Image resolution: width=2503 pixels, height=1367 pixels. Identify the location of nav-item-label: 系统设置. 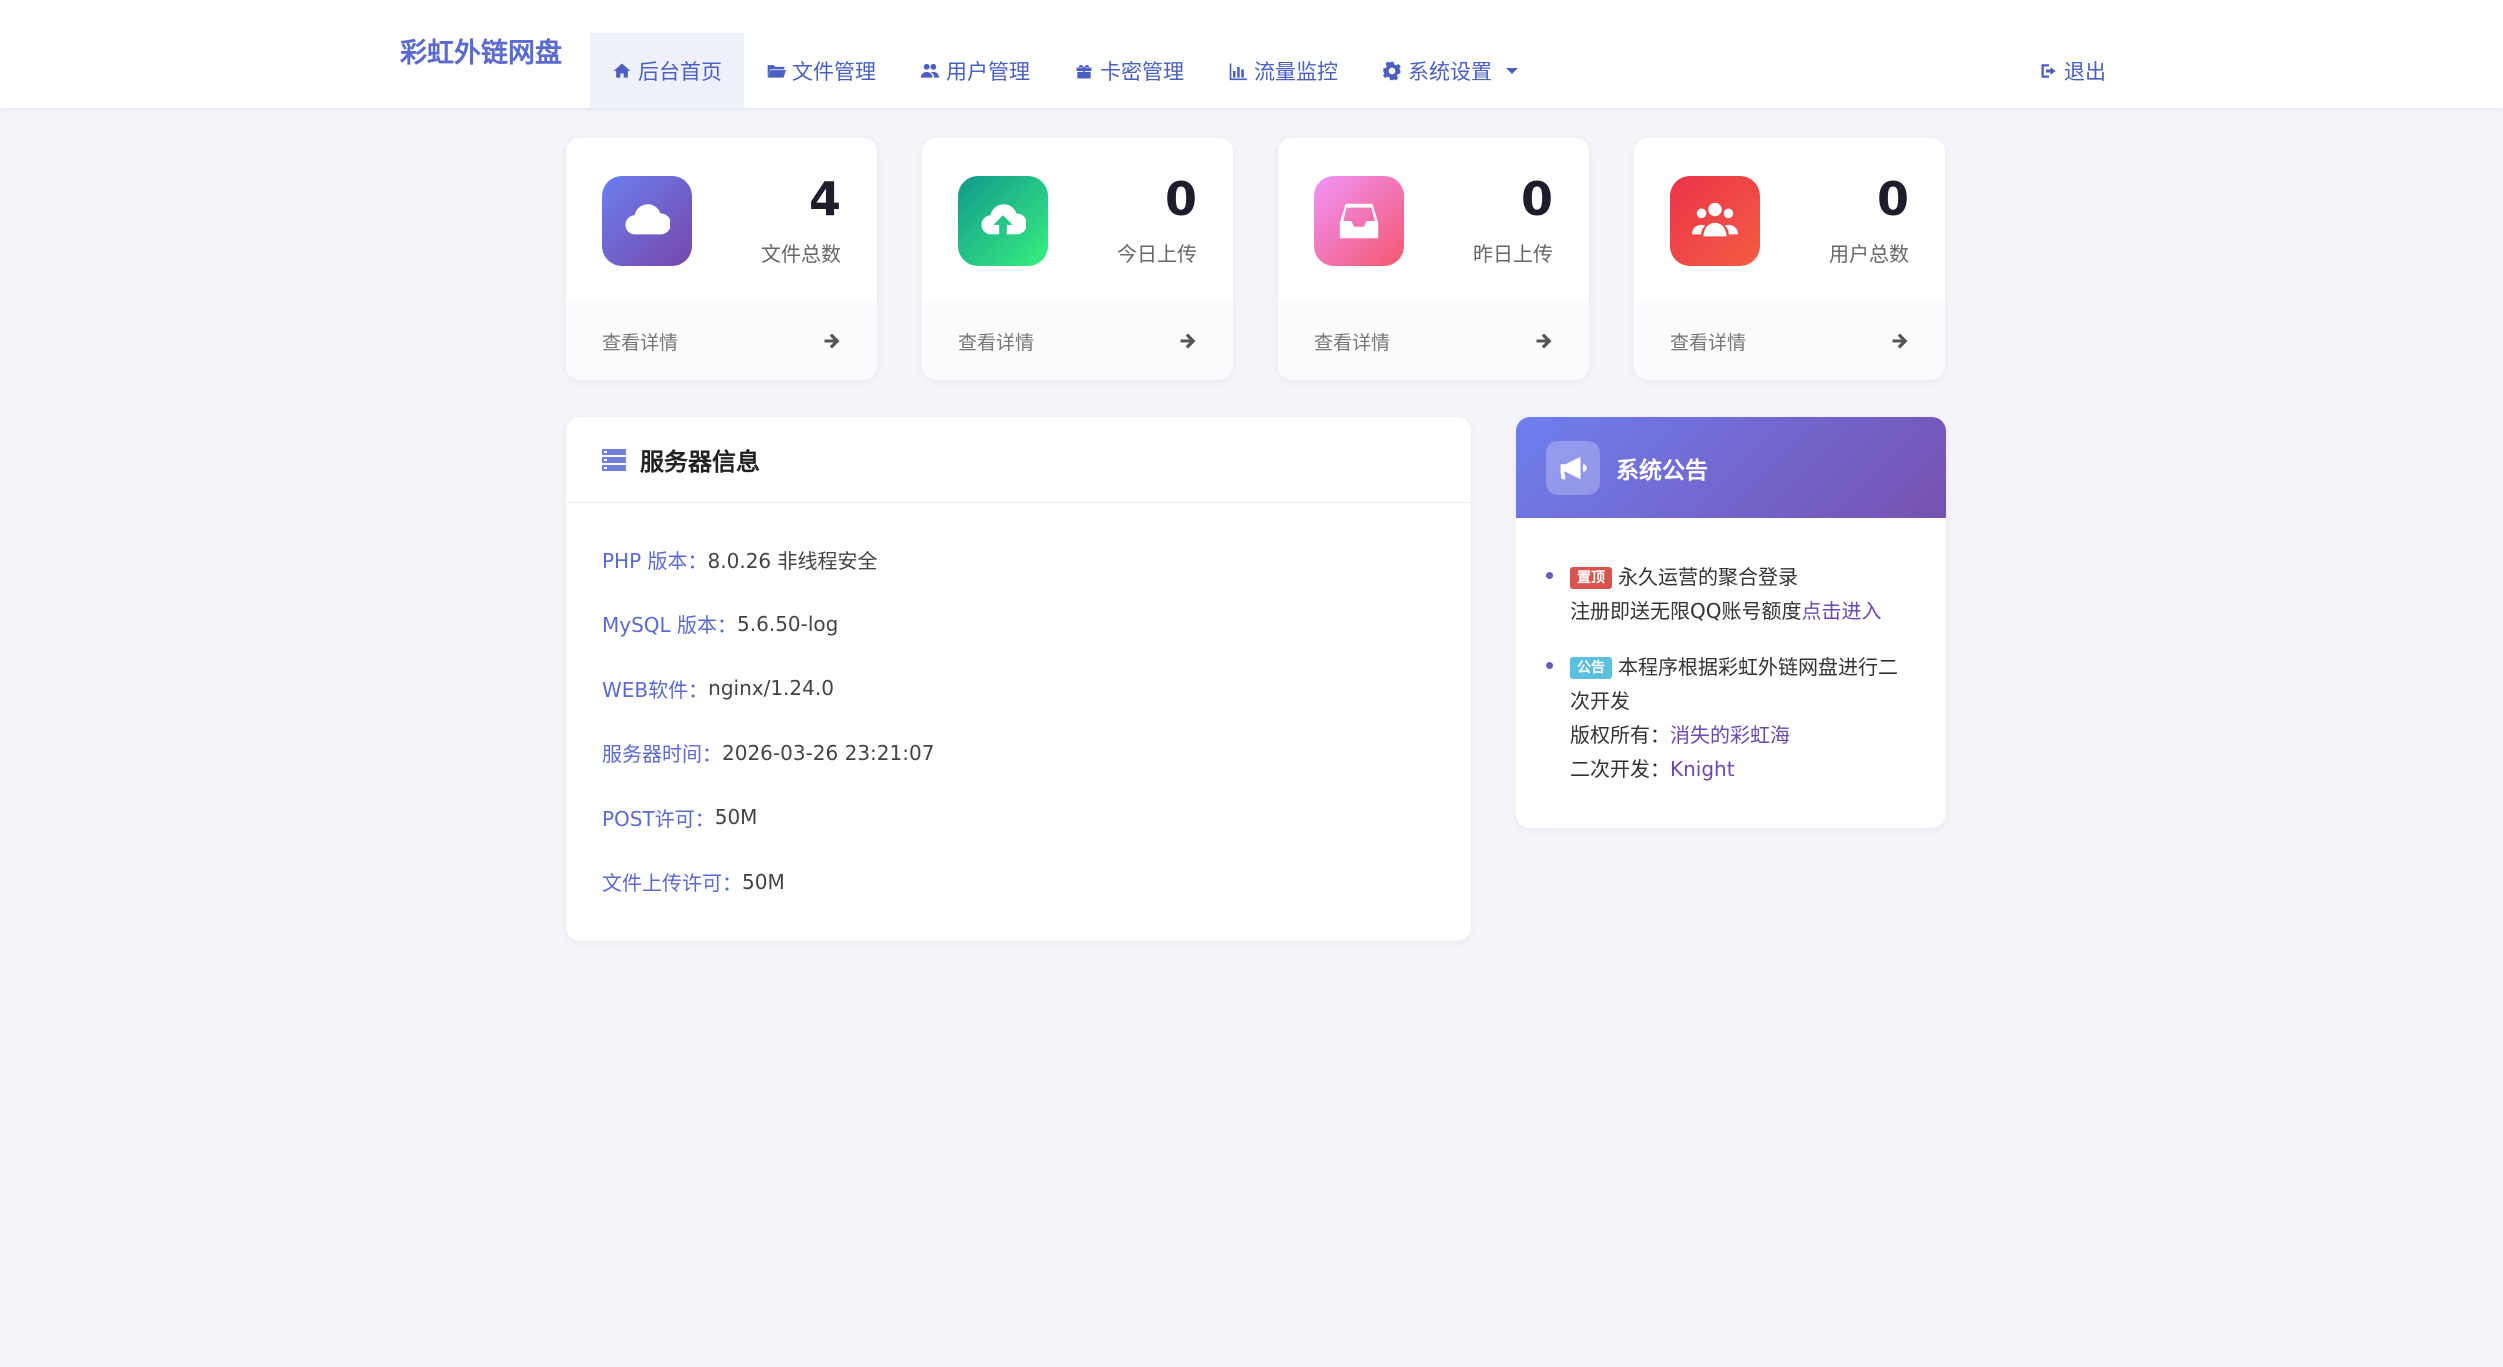
(1450, 71).